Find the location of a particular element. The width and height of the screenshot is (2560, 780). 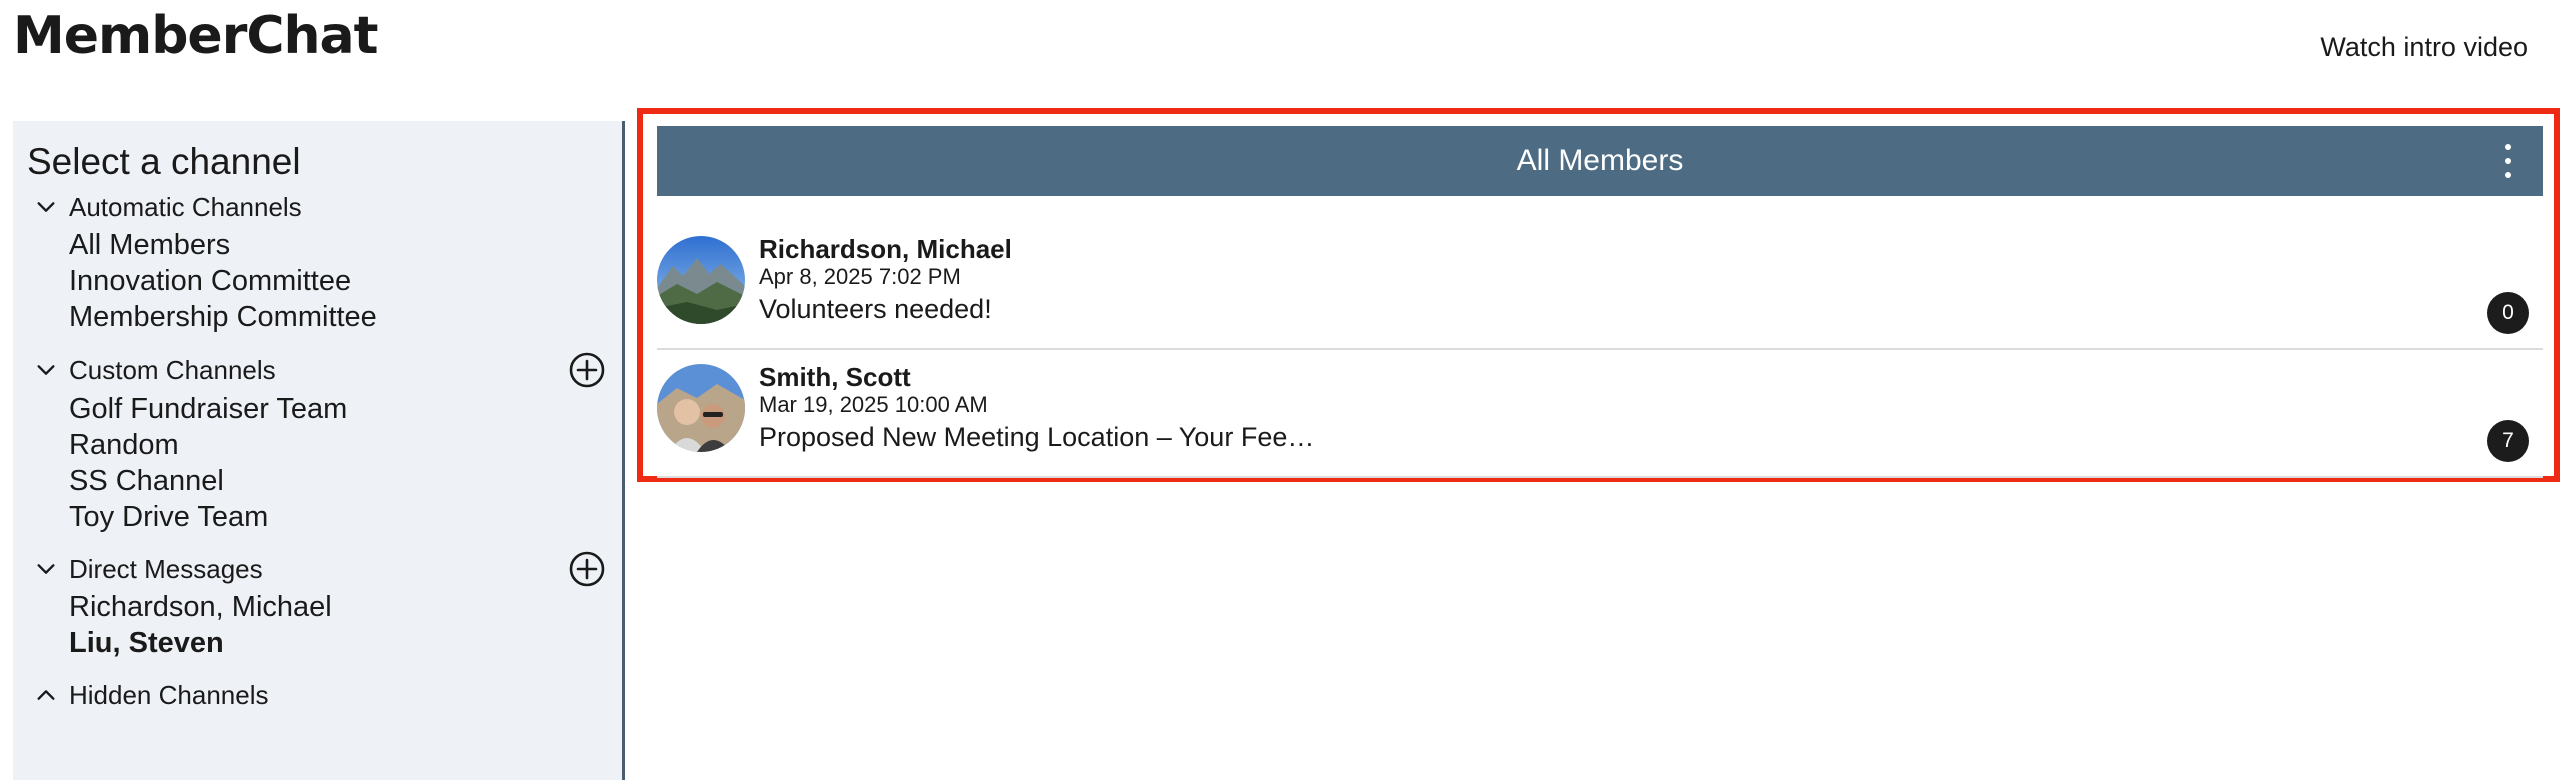

dm-item-richardson-michael: Richardson, Michael is located at coordinates (200, 607).